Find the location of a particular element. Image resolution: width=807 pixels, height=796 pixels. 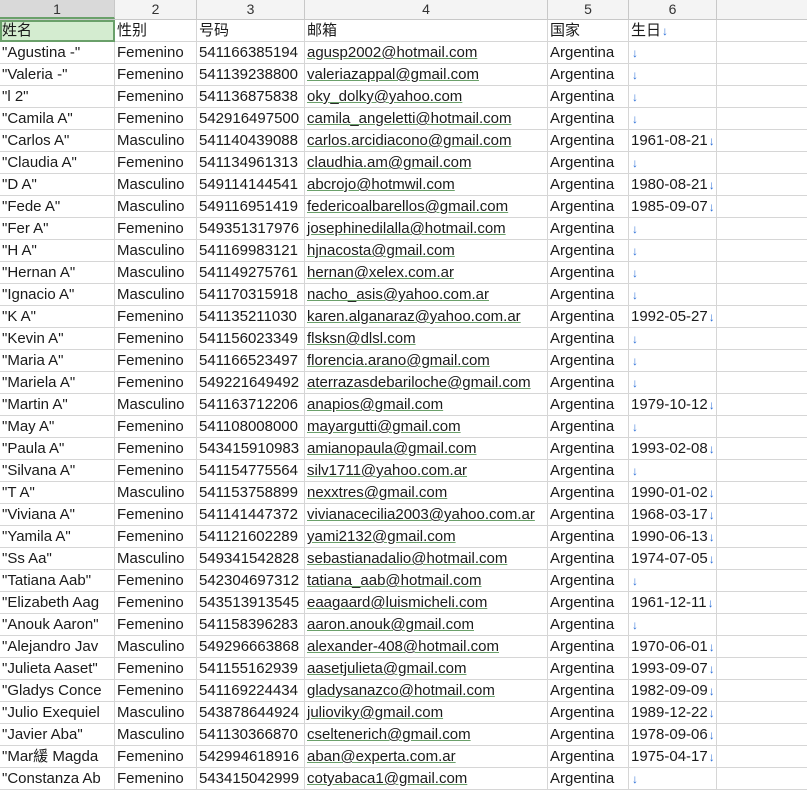

email-cell: julioviky@gmail.com is located at coordinates (426, 713).